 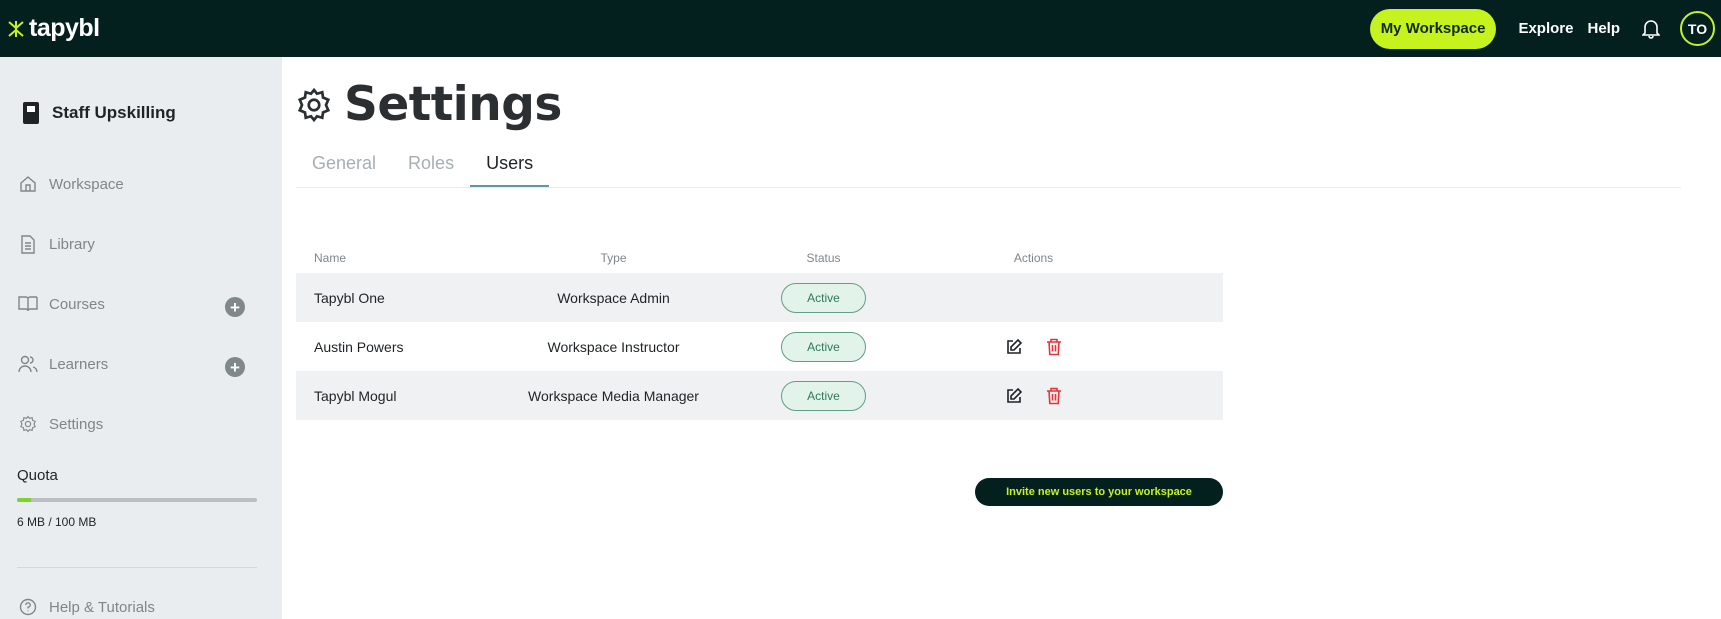 I want to click on column-header-type: Type, so click(x=613, y=257).